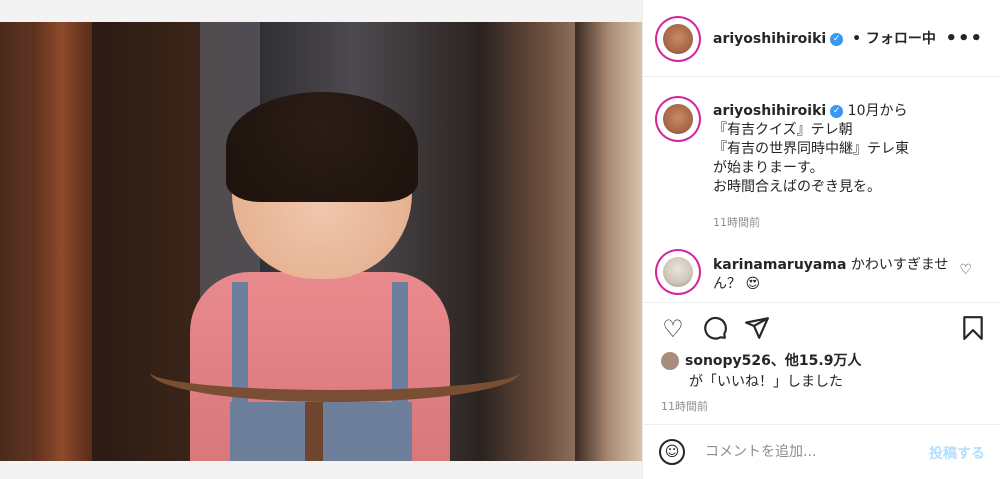 The width and height of the screenshot is (1000, 479). Describe the element at coordinates (670, 361) in the screenshot. I see `liker-avatar` at that location.